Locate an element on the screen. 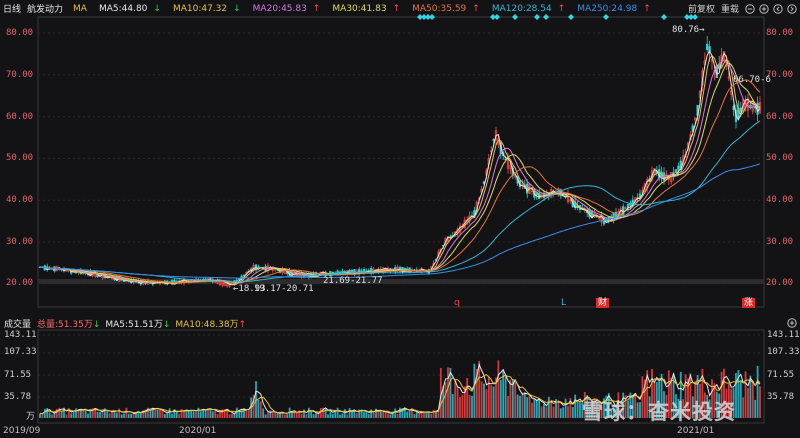 The width and height of the screenshot is (800, 438). volume-tick-left: 35.78 is located at coordinates (18, 397).